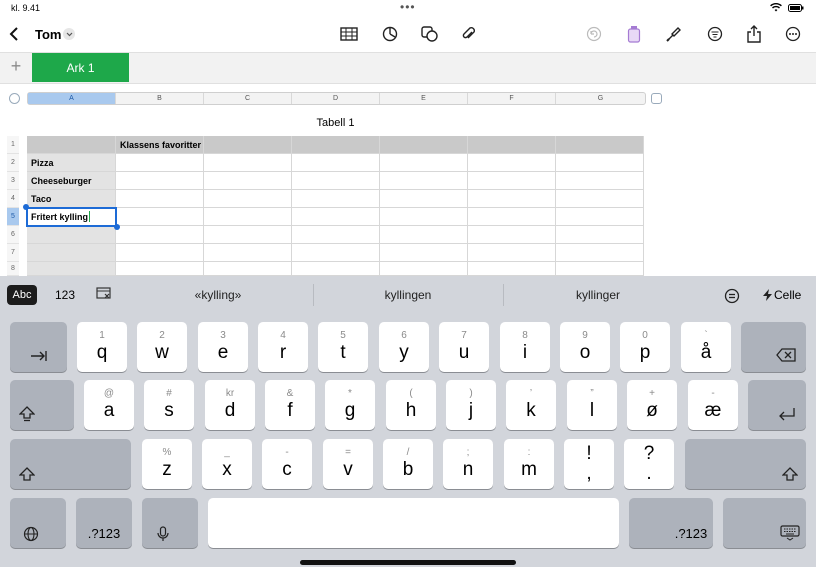  Describe the element at coordinates (13, 199) in the screenshot. I see `row-header: 4` at that location.